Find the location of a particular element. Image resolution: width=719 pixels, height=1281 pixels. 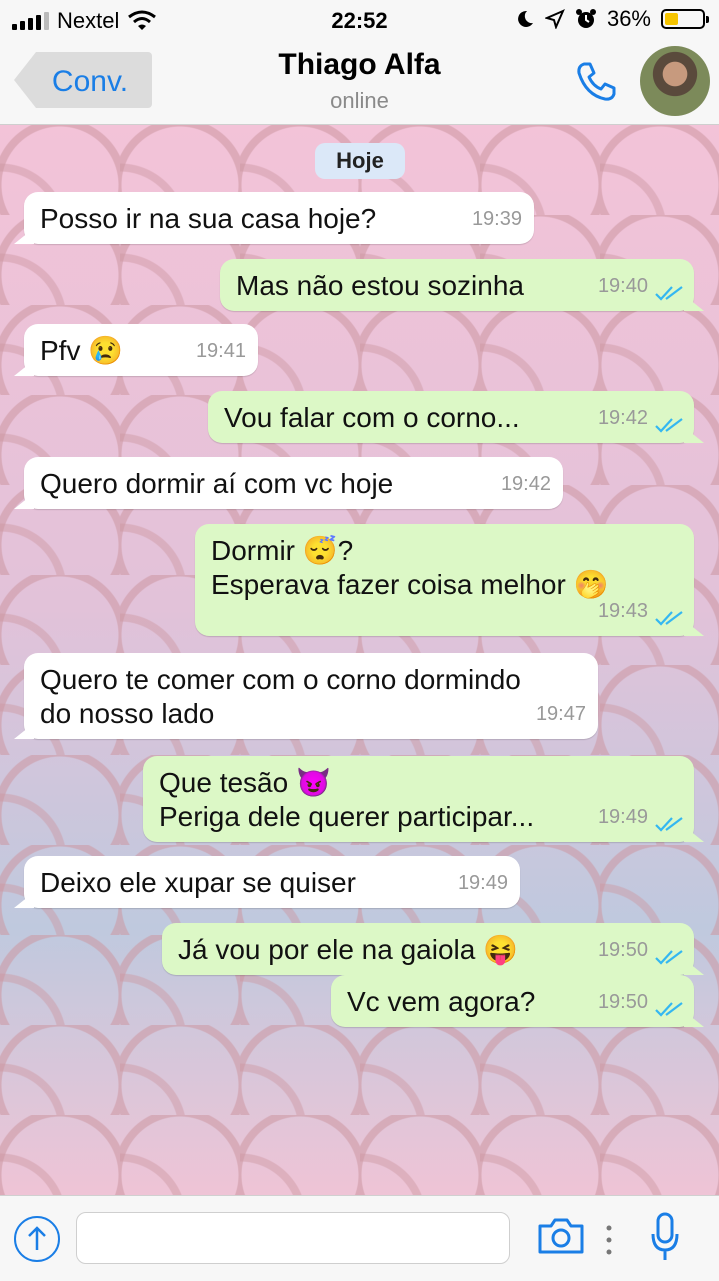

chat-header: Conv. Thiago Alfa online is located at coordinates (359, 82).